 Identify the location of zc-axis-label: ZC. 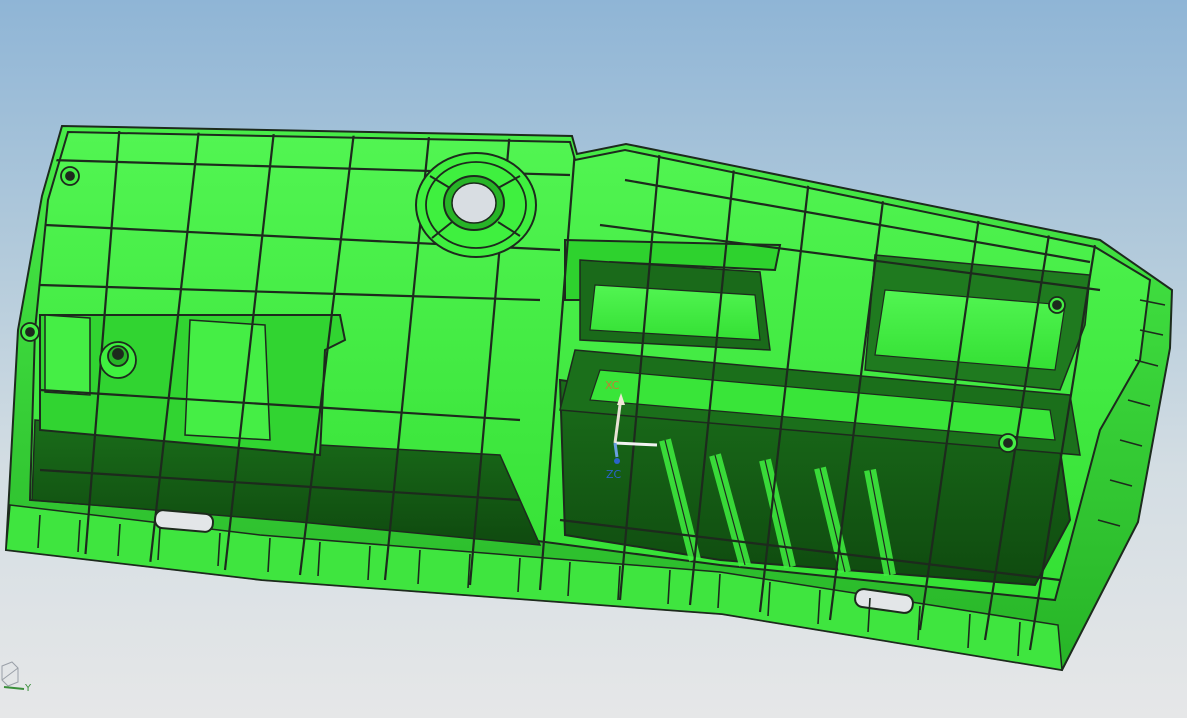
(614, 474).